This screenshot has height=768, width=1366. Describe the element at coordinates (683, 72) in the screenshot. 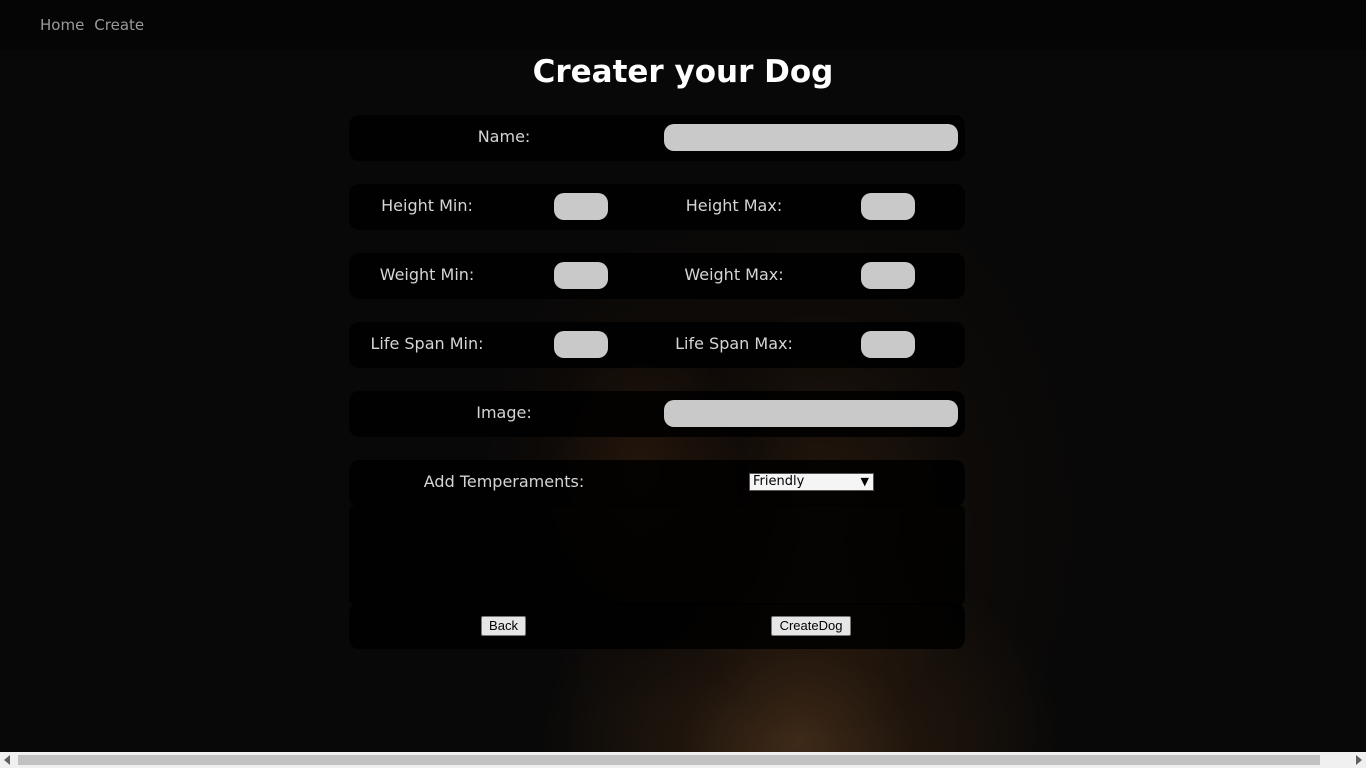

I see `page-title: Creater your Dog` at that location.